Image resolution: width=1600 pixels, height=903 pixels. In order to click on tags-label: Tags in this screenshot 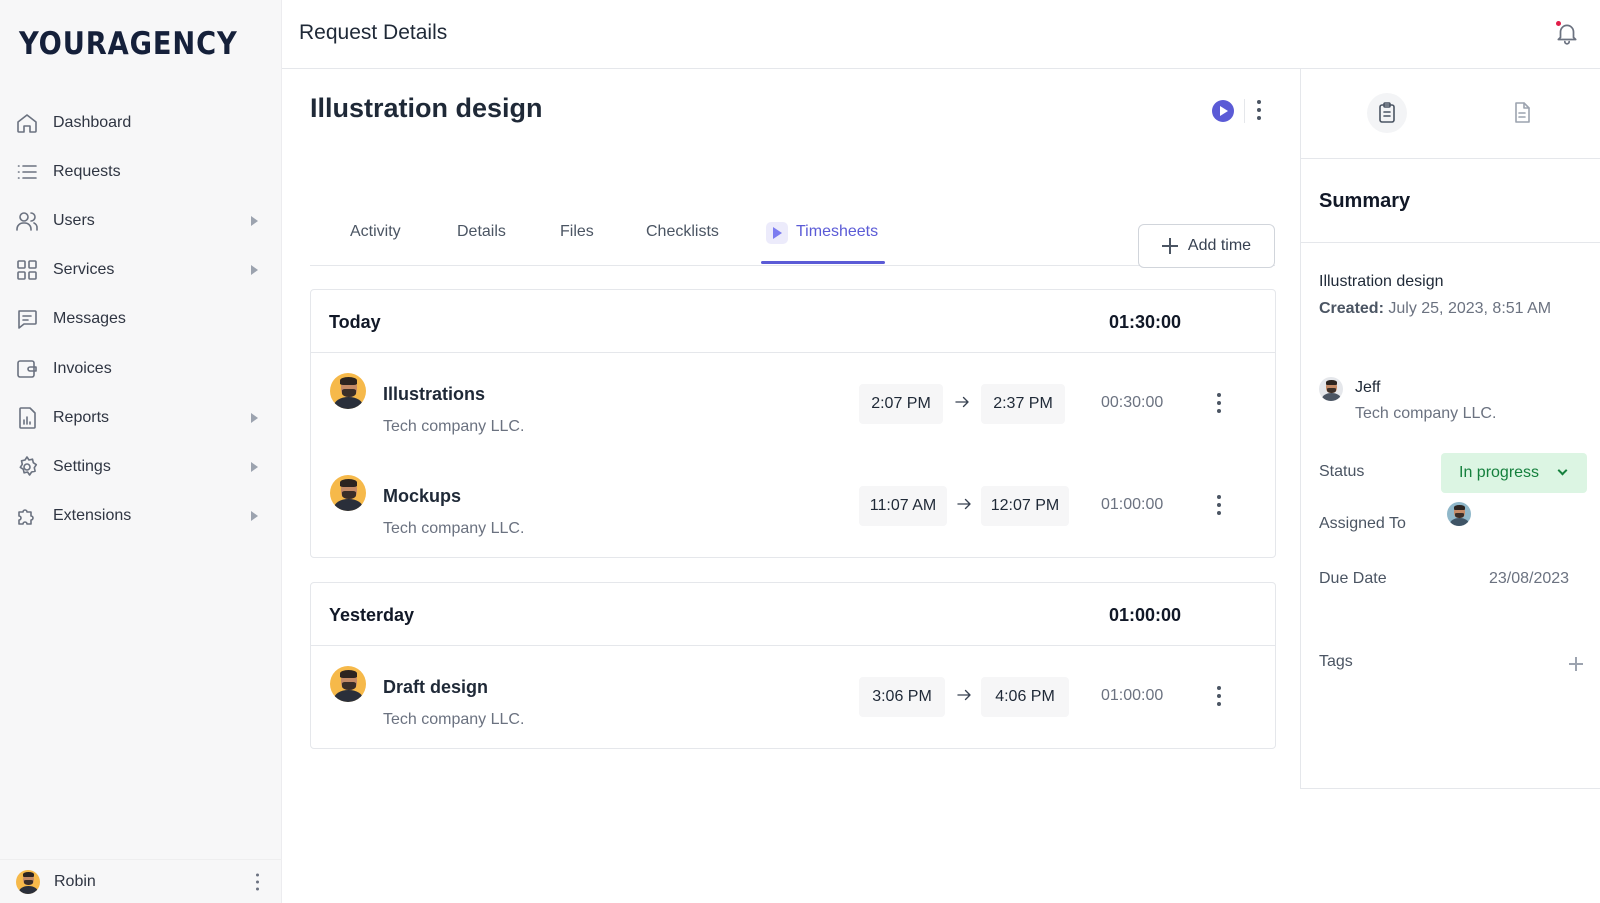, I will do `click(1336, 661)`.